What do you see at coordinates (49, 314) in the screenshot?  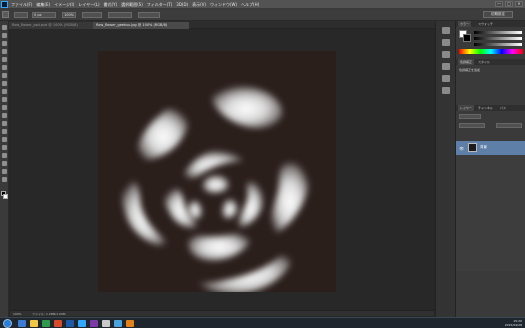 I see `document-size: ファイル: 1.28M/1.00M` at bounding box center [49, 314].